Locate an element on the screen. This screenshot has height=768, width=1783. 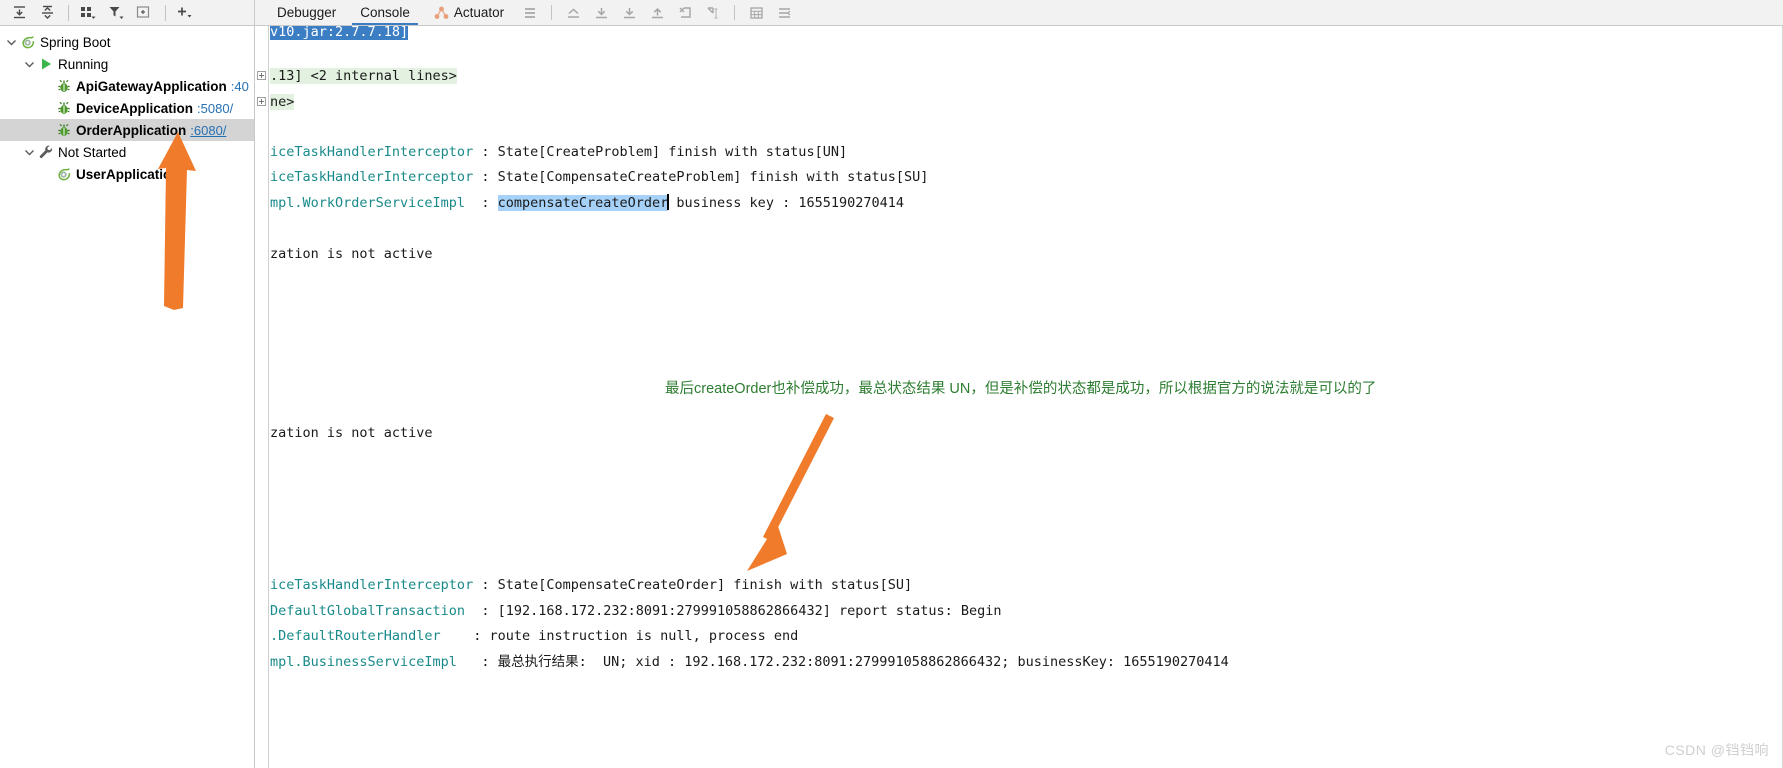
run-to-cursor-icon is located at coordinates (713, 12).